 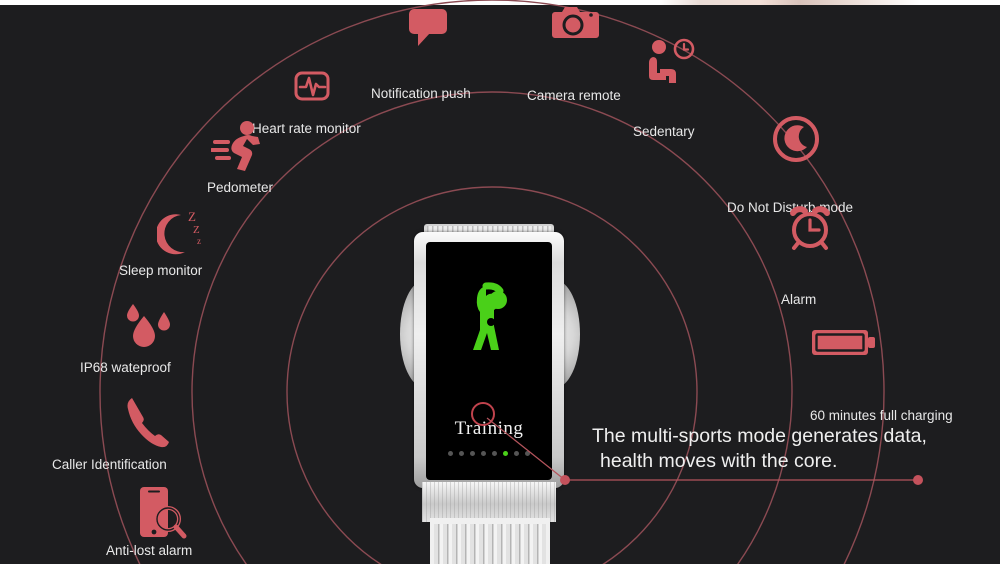 I want to click on watch-screen-title: Training, so click(x=489, y=428).